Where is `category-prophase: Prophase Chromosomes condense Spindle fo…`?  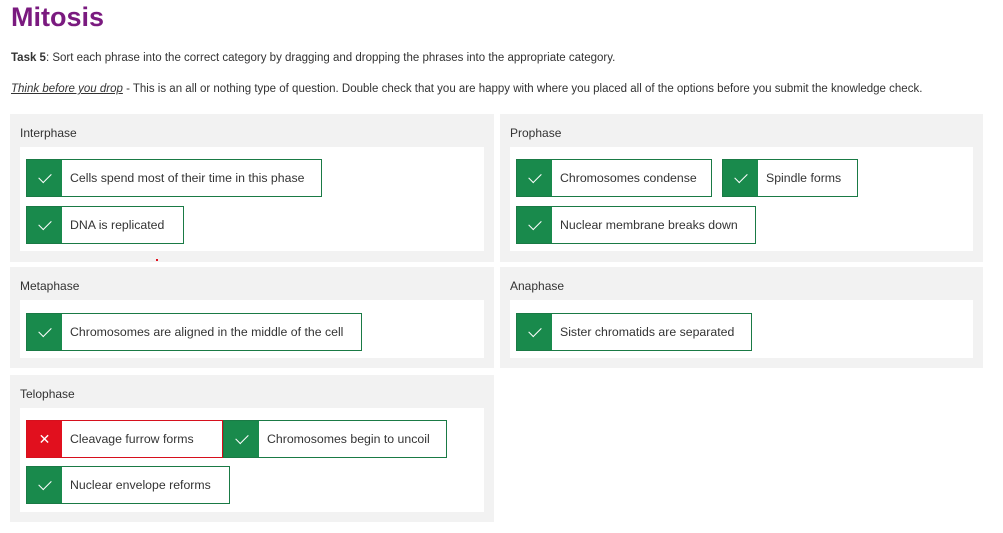 category-prophase: Prophase Chromosomes condense Spindle fo… is located at coordinates (741, 188).